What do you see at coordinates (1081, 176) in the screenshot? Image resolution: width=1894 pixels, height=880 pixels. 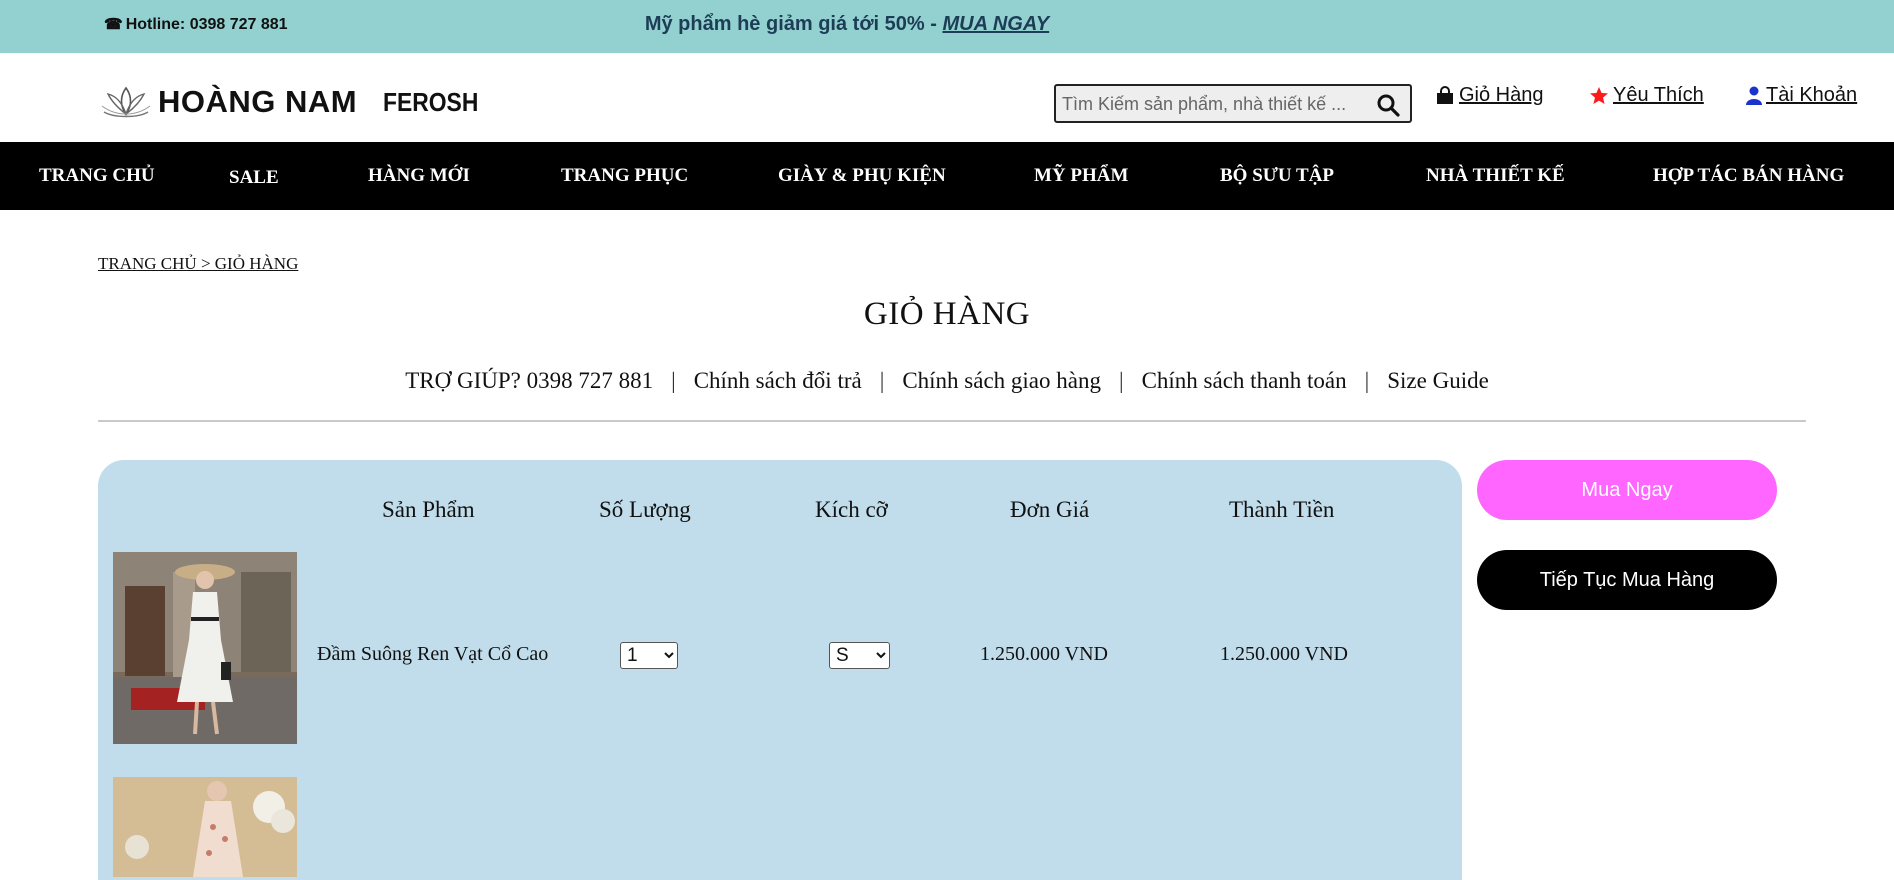 I see `nav-item-cosmetics: MỸ PHẨM` at bounding box center [1081, 176].